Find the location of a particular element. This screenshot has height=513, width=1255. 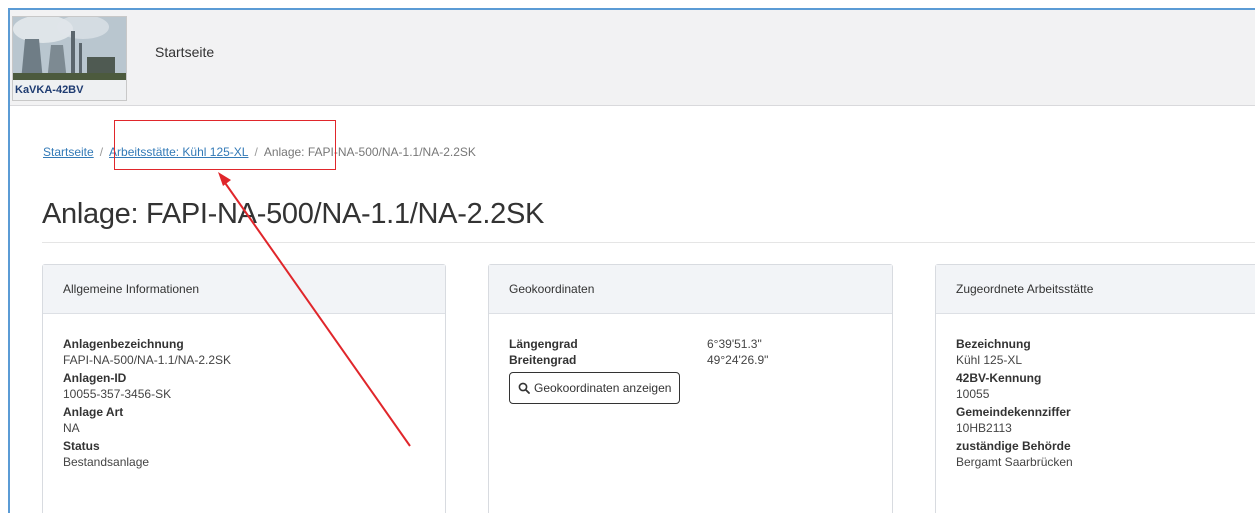

latitude-row: Breitengrad 49°24'26.9" is located at coordinates (690, 360).